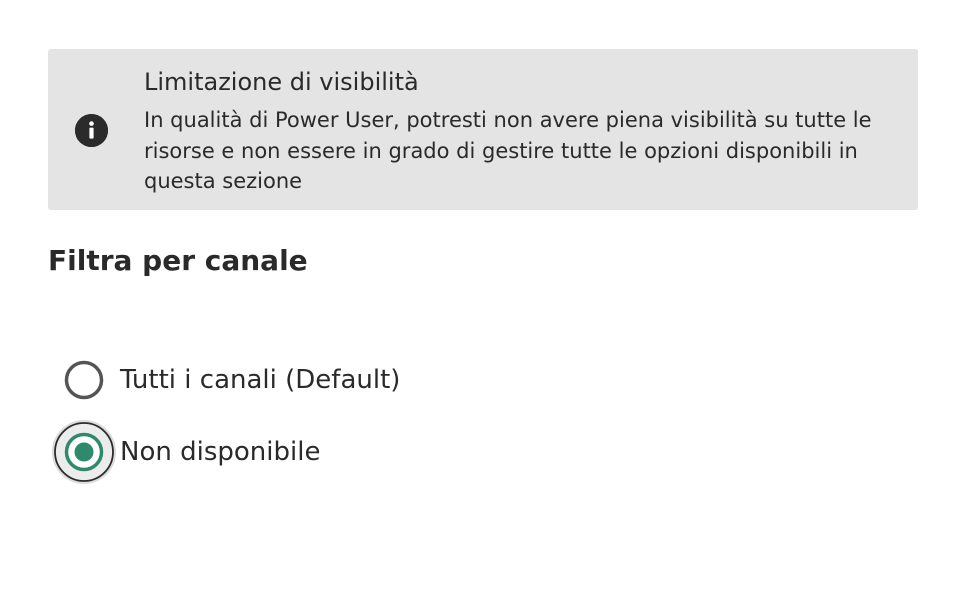 The image size is (968, 594). What do you see at coordinates (178, 260) in the screenshot?
I see `filter-by-channel-title: Filtra per canale` at bounding box center [178, 260].